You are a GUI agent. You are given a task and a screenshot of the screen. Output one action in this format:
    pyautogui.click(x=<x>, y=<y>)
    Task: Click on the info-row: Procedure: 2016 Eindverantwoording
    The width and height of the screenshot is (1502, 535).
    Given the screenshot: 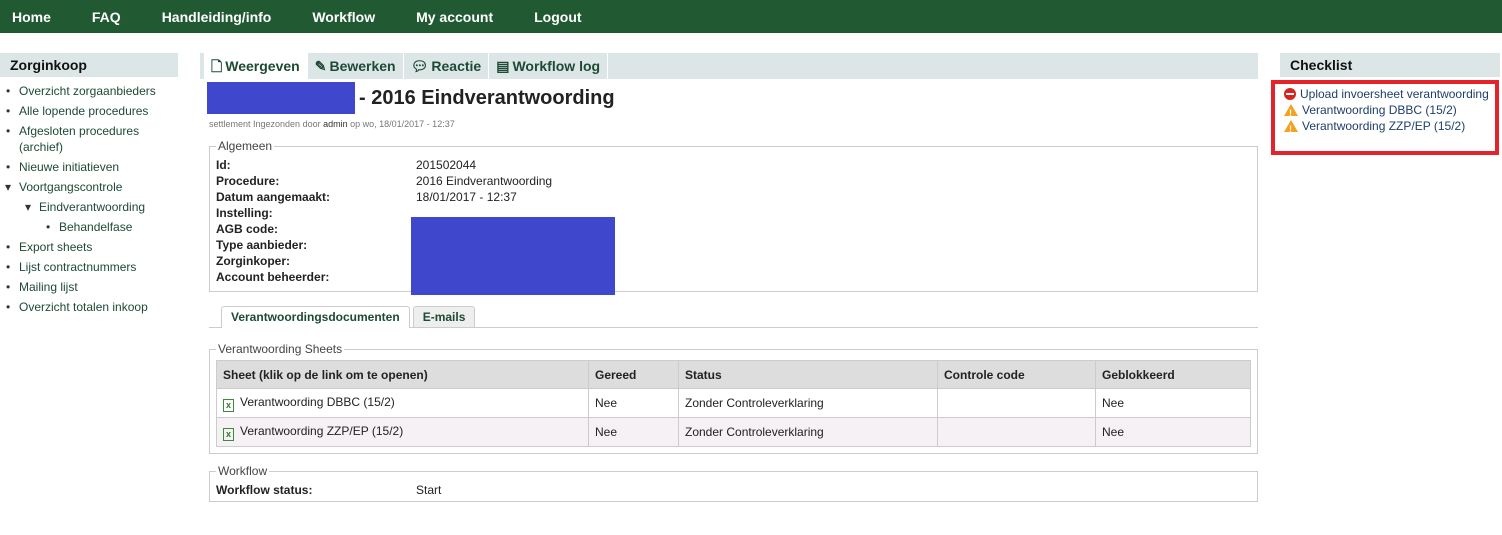 What is the action you would take?
    pyautogui.click(x=733, y=181)
    